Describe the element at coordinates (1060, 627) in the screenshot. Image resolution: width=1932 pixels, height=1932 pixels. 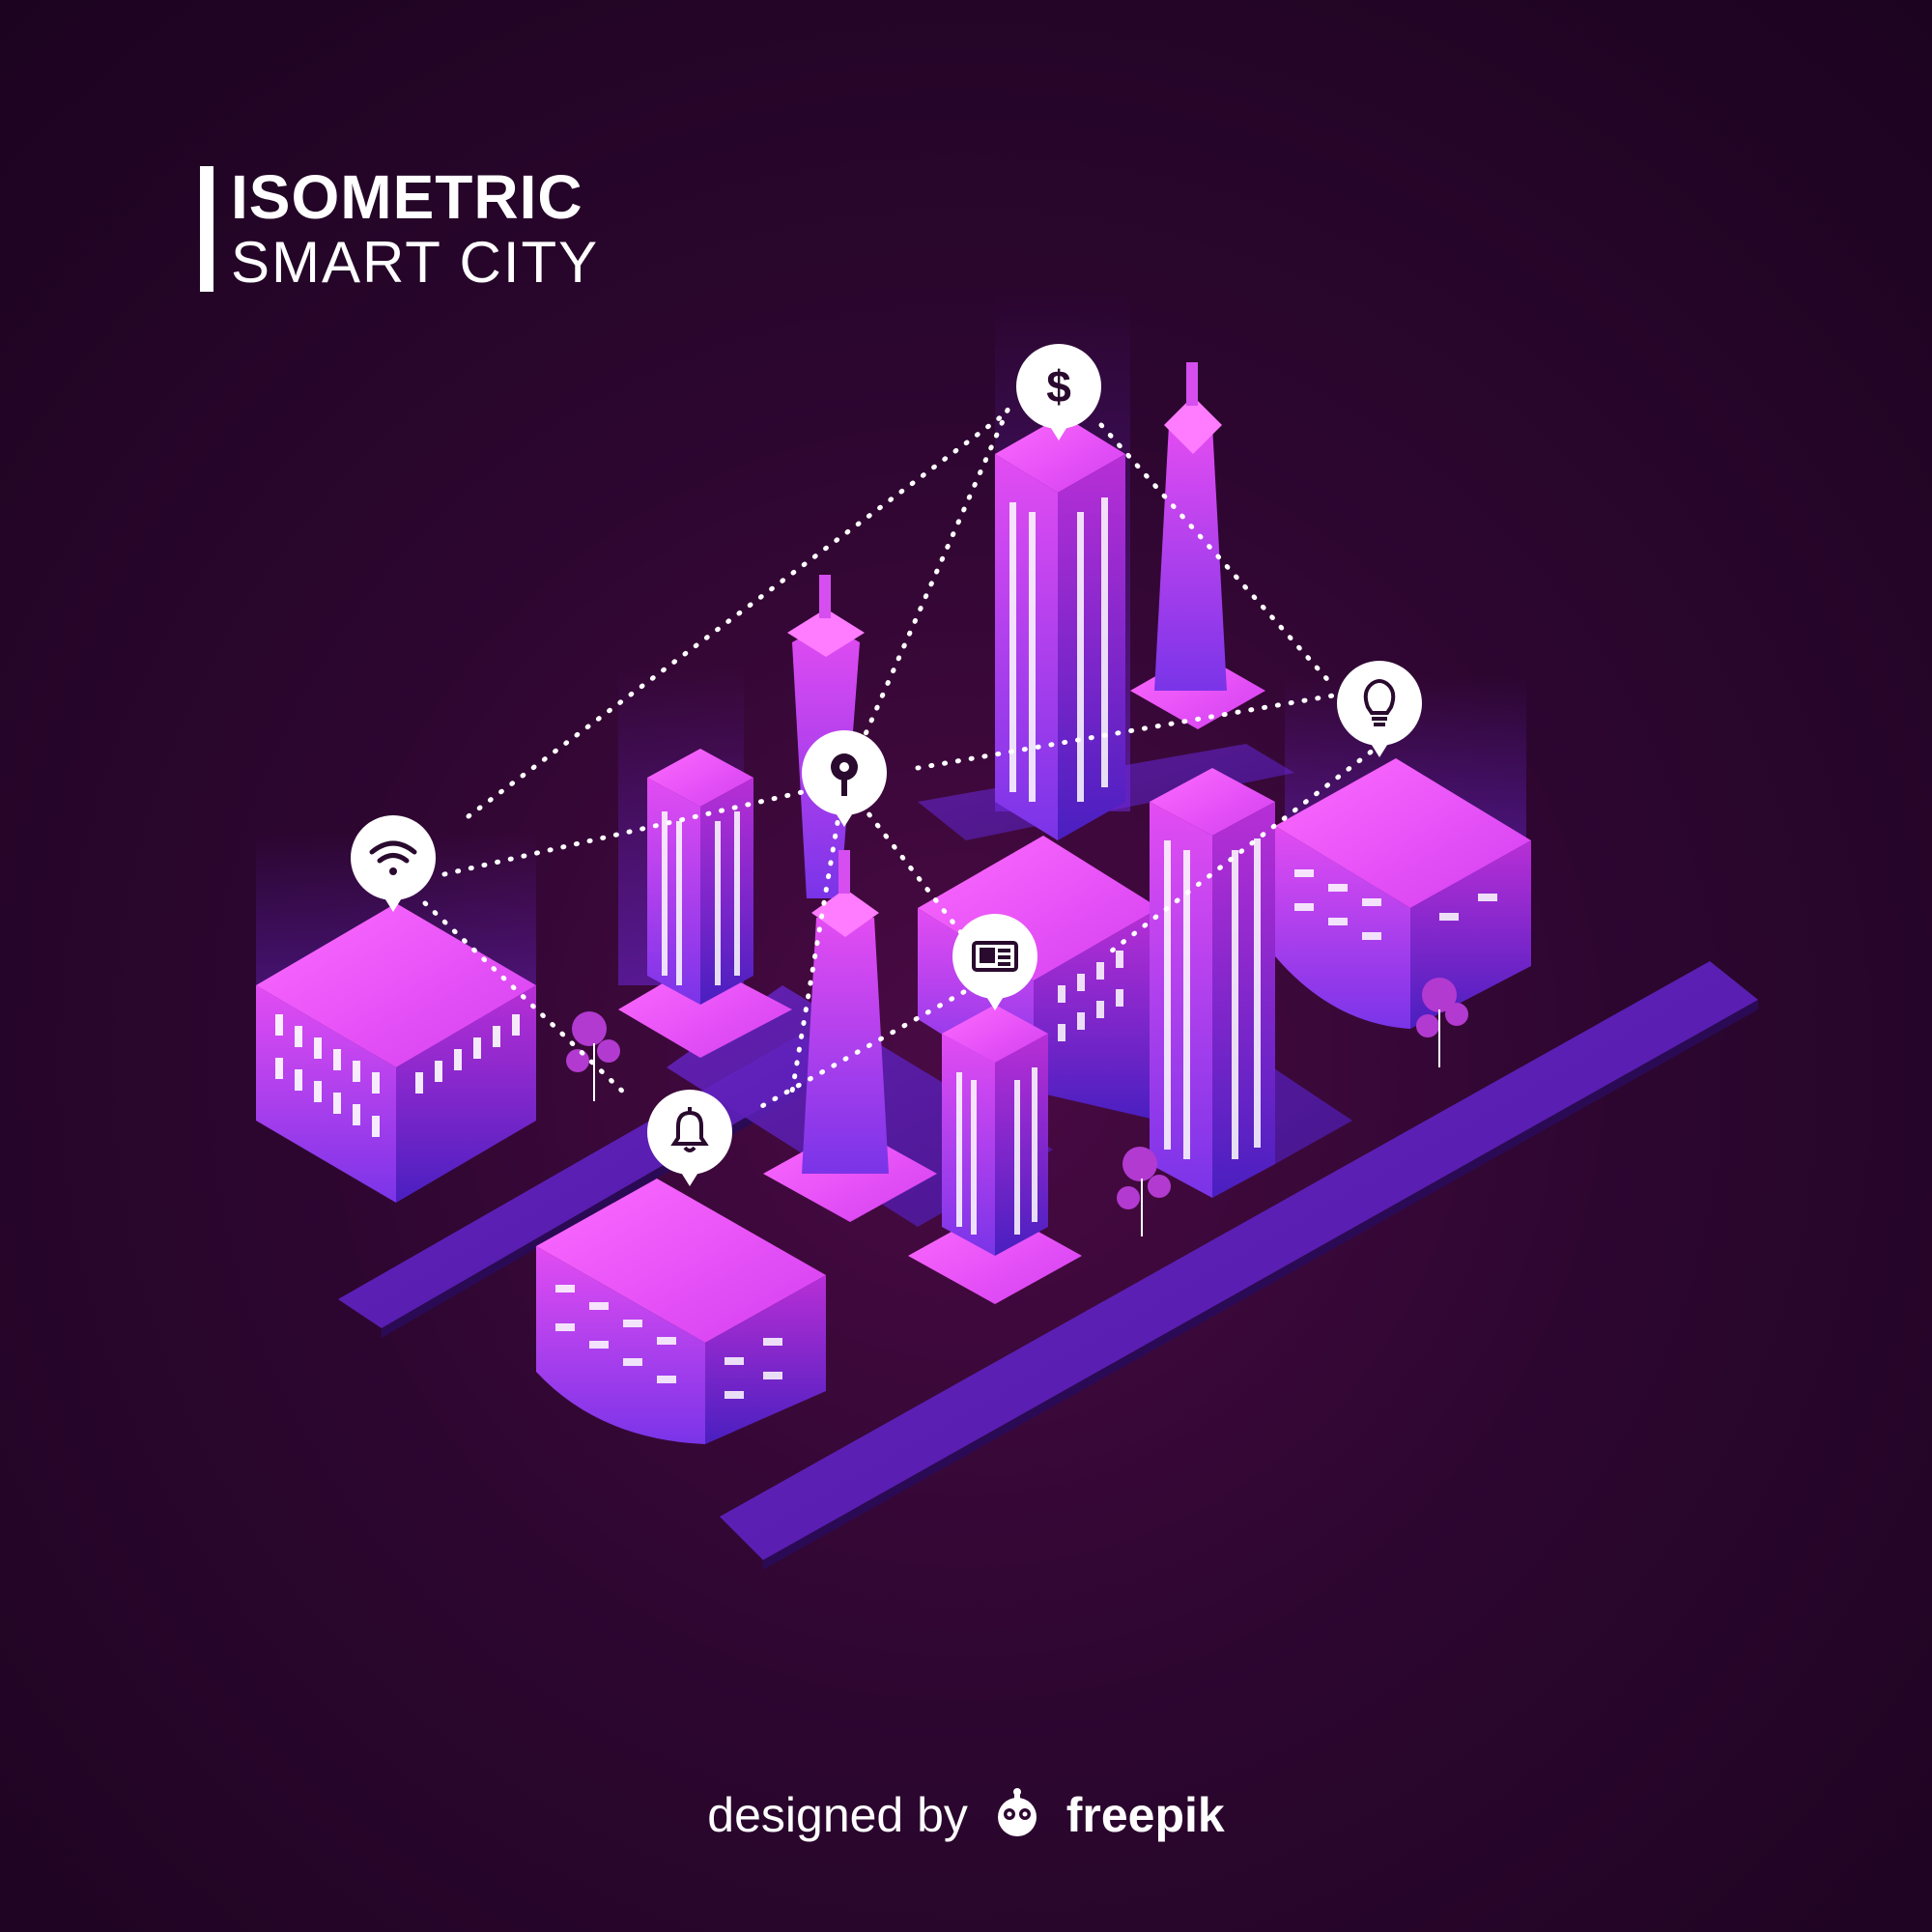
I see `building-tall-tower` at that location.